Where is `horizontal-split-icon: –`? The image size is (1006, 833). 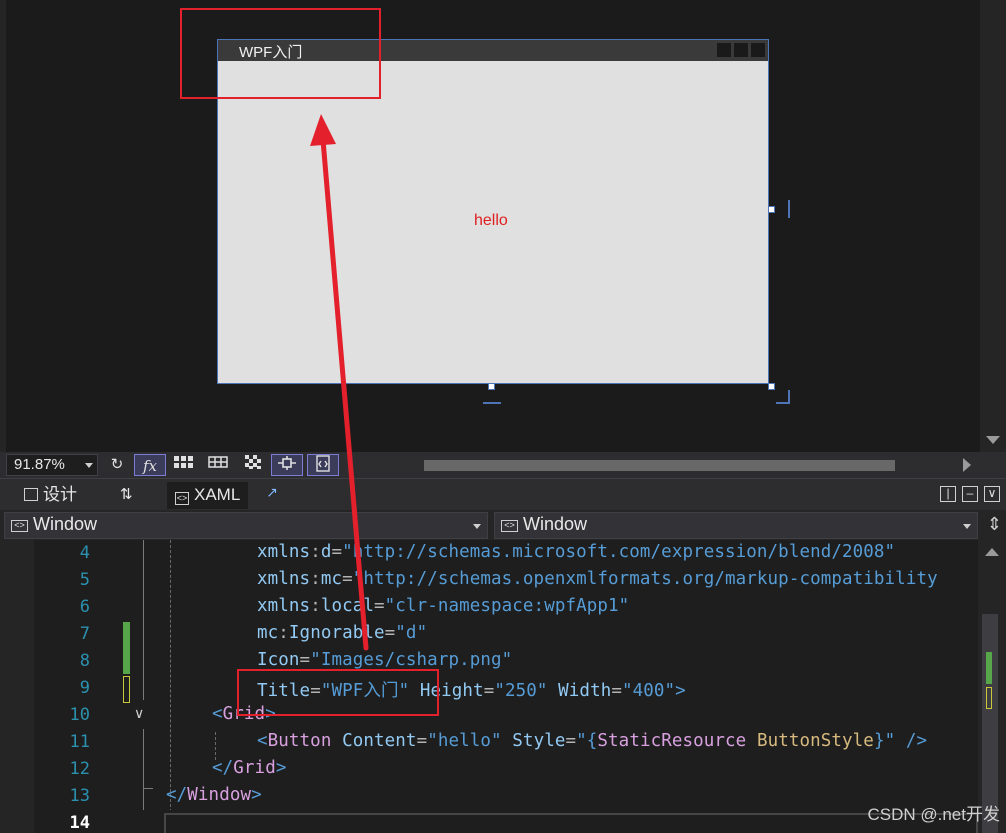
horizontal-split-icon: – is located at coordinates (970, 494).